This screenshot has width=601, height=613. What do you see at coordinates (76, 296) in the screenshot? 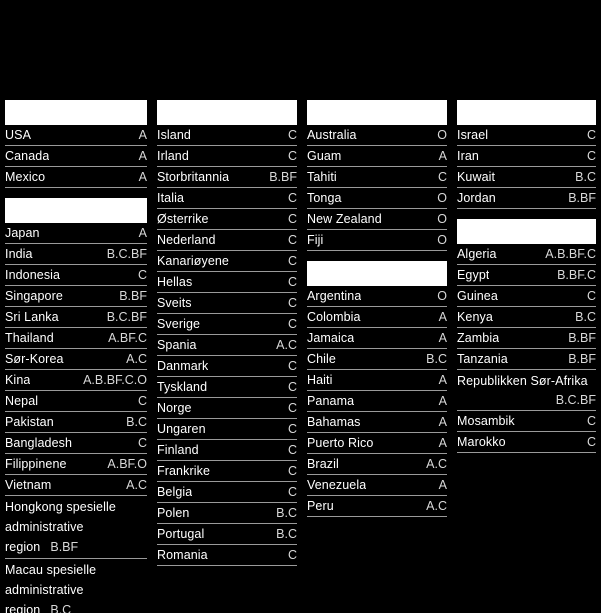
I see `table-row: Singapore B.BF` at bounding box center [76, 296].